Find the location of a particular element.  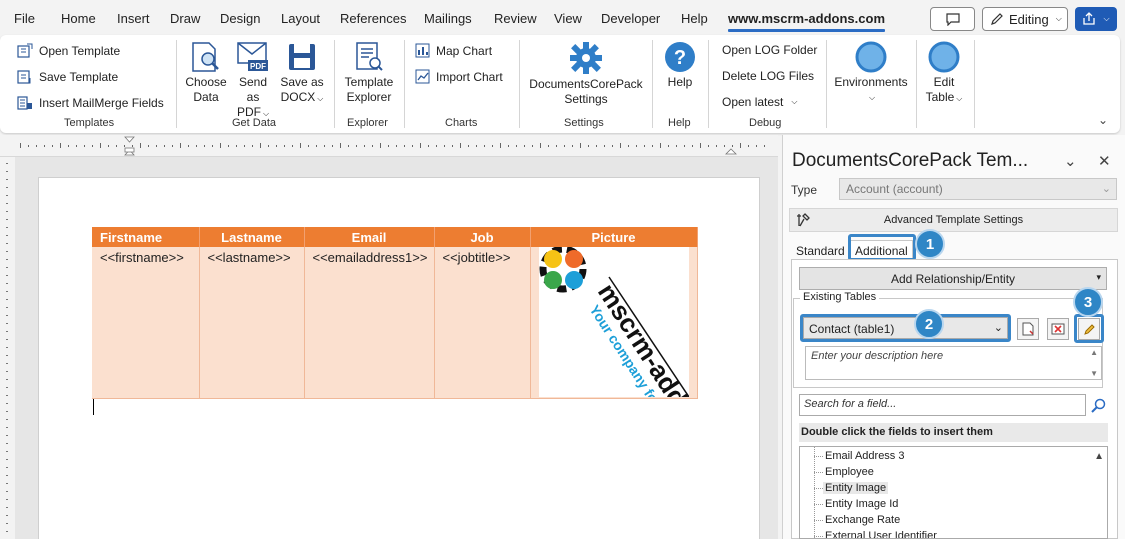

header-lastname: Lastname is located at coordinates (252, 237).